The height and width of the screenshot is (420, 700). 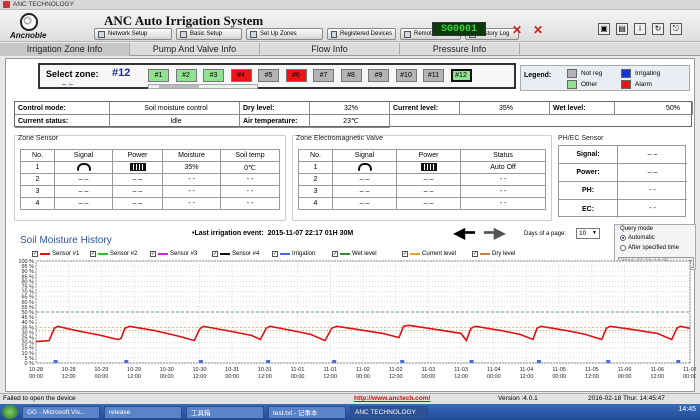 What do you see at coordinates (62, 121) in the screenshot?
I see `current-status-label: Current status:` at bounding box center [62, 121].